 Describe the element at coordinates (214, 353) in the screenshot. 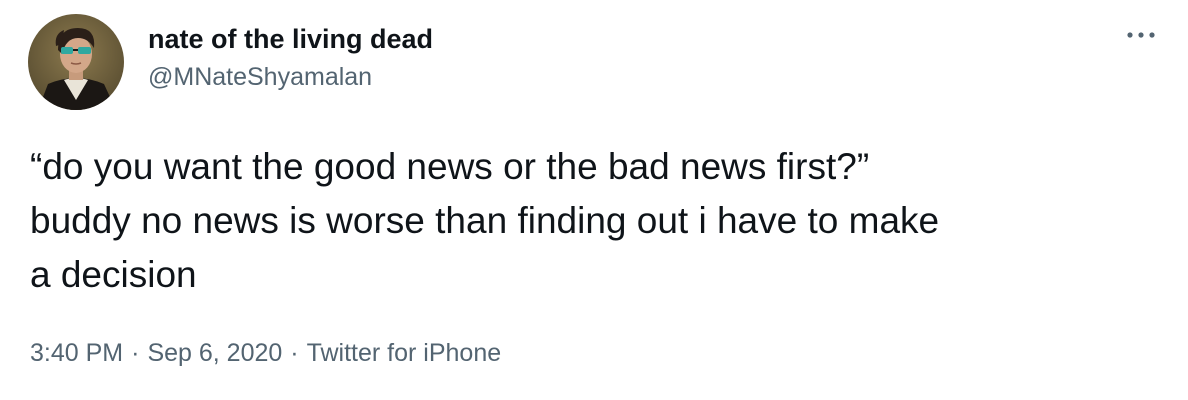

I see `tweet-date: Sep 6, 2020` at that location.